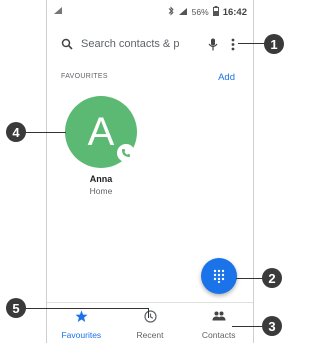  Describe the element at coordinates (215, 12) in the screenshot. I see `battery-icon` at that location.